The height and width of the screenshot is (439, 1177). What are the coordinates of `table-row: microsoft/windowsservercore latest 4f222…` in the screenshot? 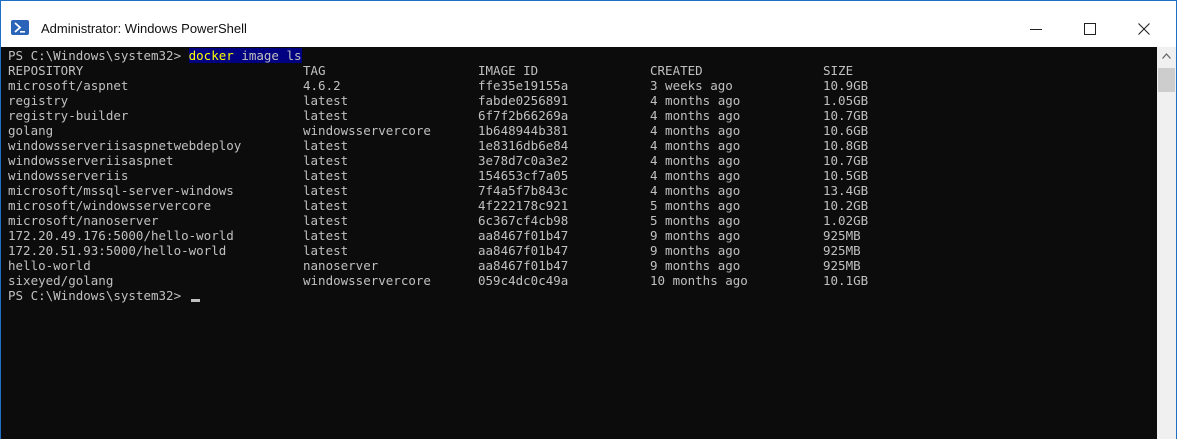 It's located at (438, 205).